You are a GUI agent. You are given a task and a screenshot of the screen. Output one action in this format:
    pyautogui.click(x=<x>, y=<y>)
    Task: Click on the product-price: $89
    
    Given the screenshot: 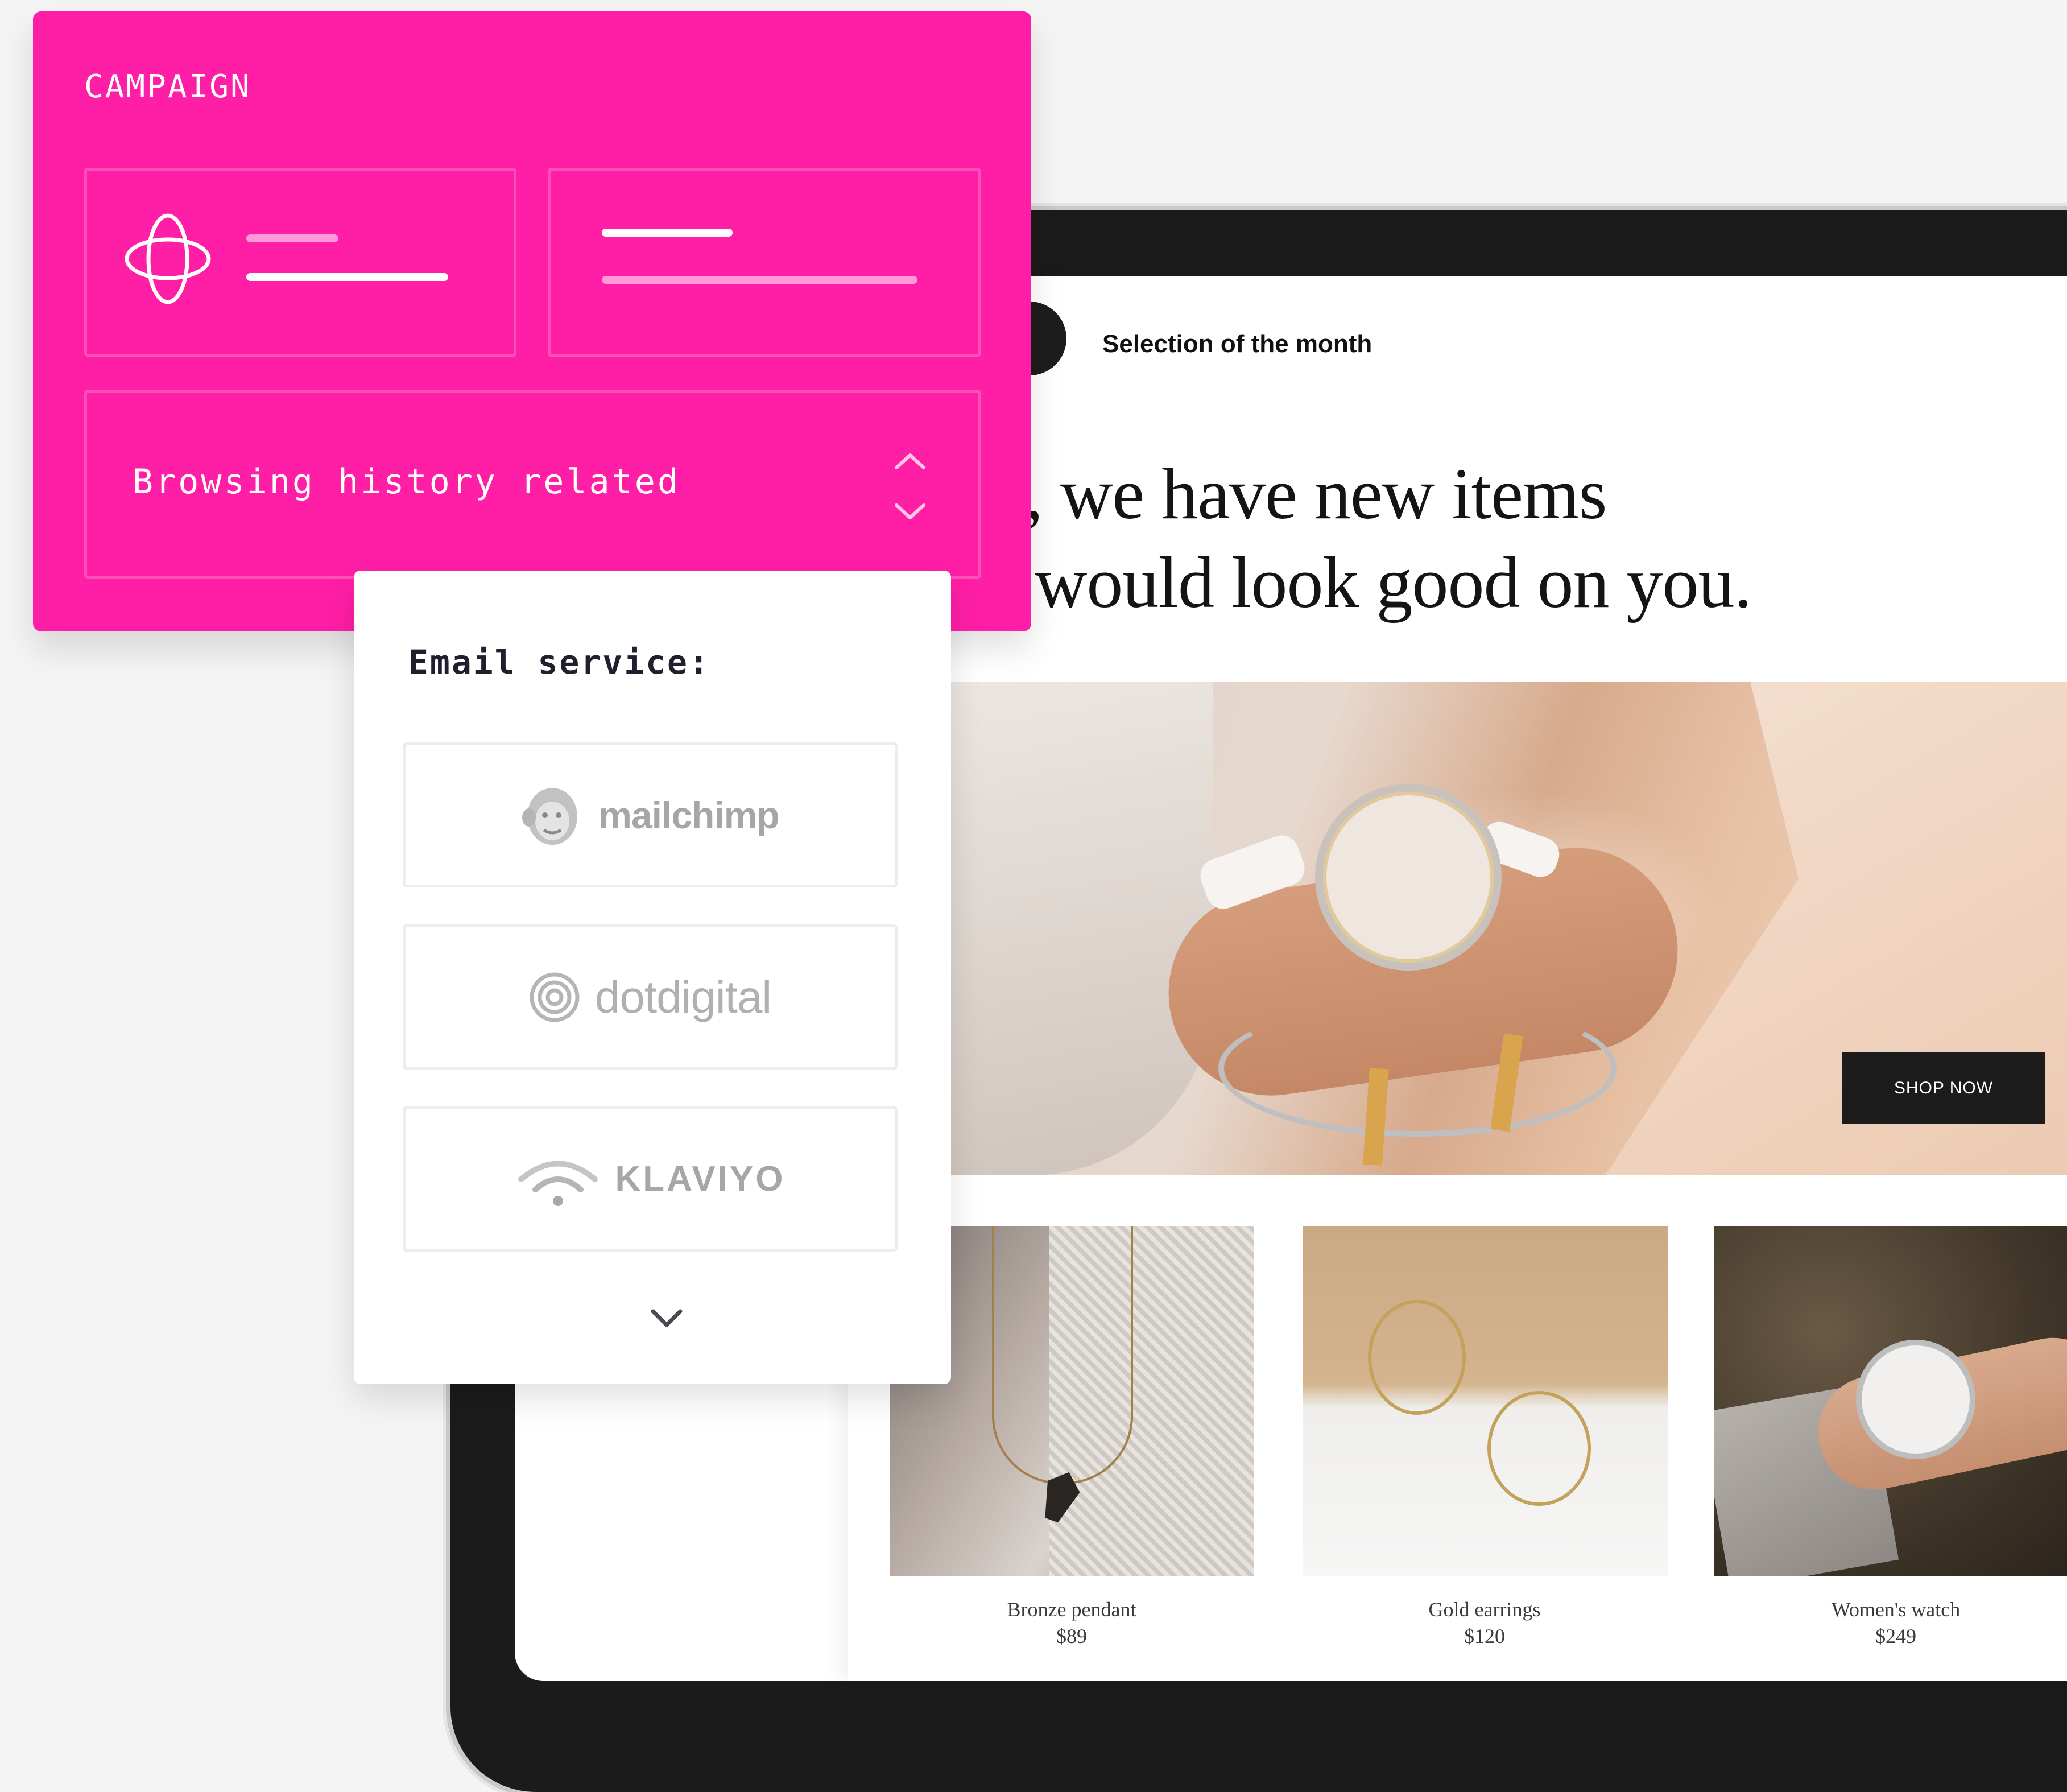 What is the action you would take?
    pyautogui.click(x=1071, y=1636)
    